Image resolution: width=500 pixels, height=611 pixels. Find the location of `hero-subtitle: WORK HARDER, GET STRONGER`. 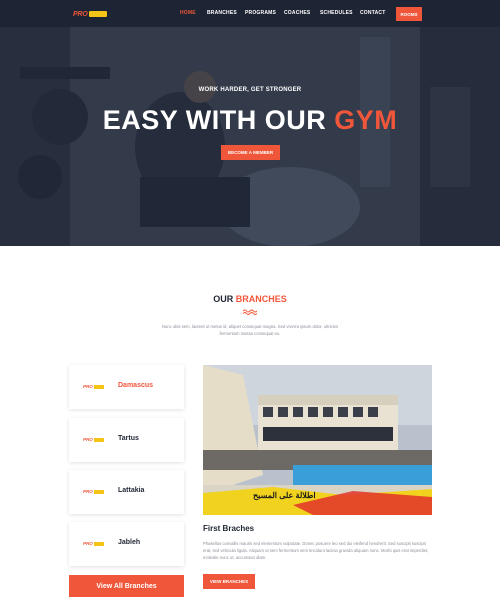

hero-subtitle: WORK HARDER, GET STRONGER is located at coordinates (250, 90).